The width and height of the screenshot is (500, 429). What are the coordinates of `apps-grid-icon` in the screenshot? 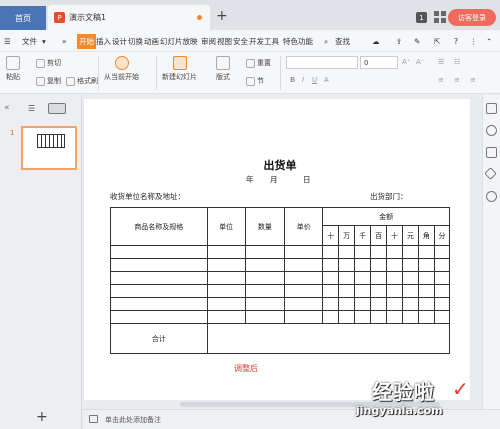 It's located at (440, 17).